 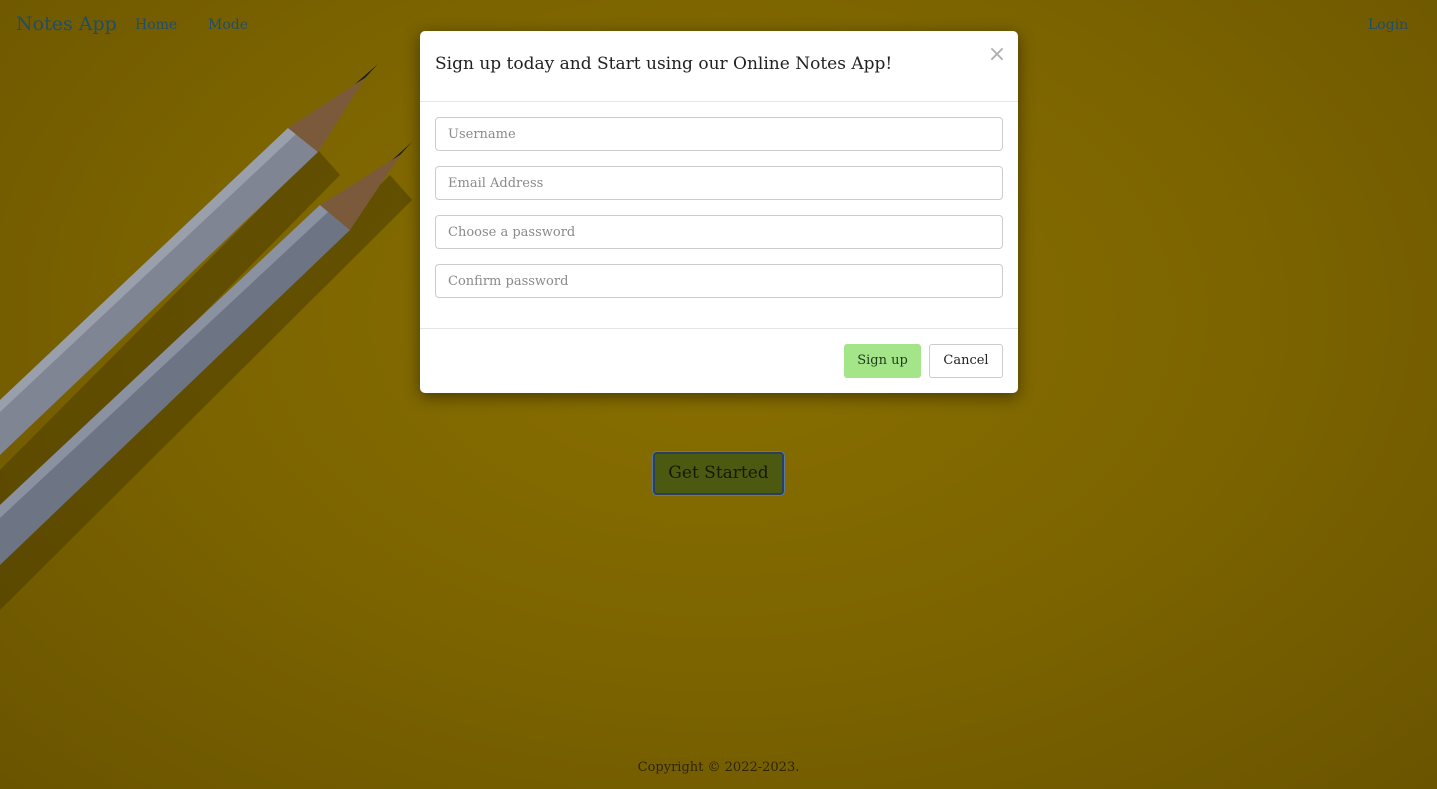 I want to click on close-icon: ×, so click(x=997, y=55).